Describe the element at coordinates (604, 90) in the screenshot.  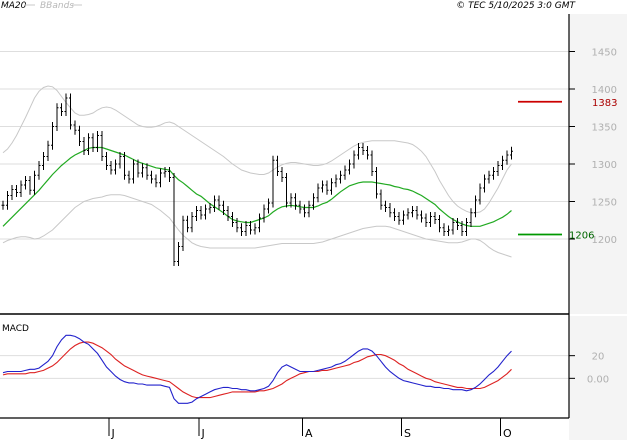
I see `price-tick-label: 1400` at that location.